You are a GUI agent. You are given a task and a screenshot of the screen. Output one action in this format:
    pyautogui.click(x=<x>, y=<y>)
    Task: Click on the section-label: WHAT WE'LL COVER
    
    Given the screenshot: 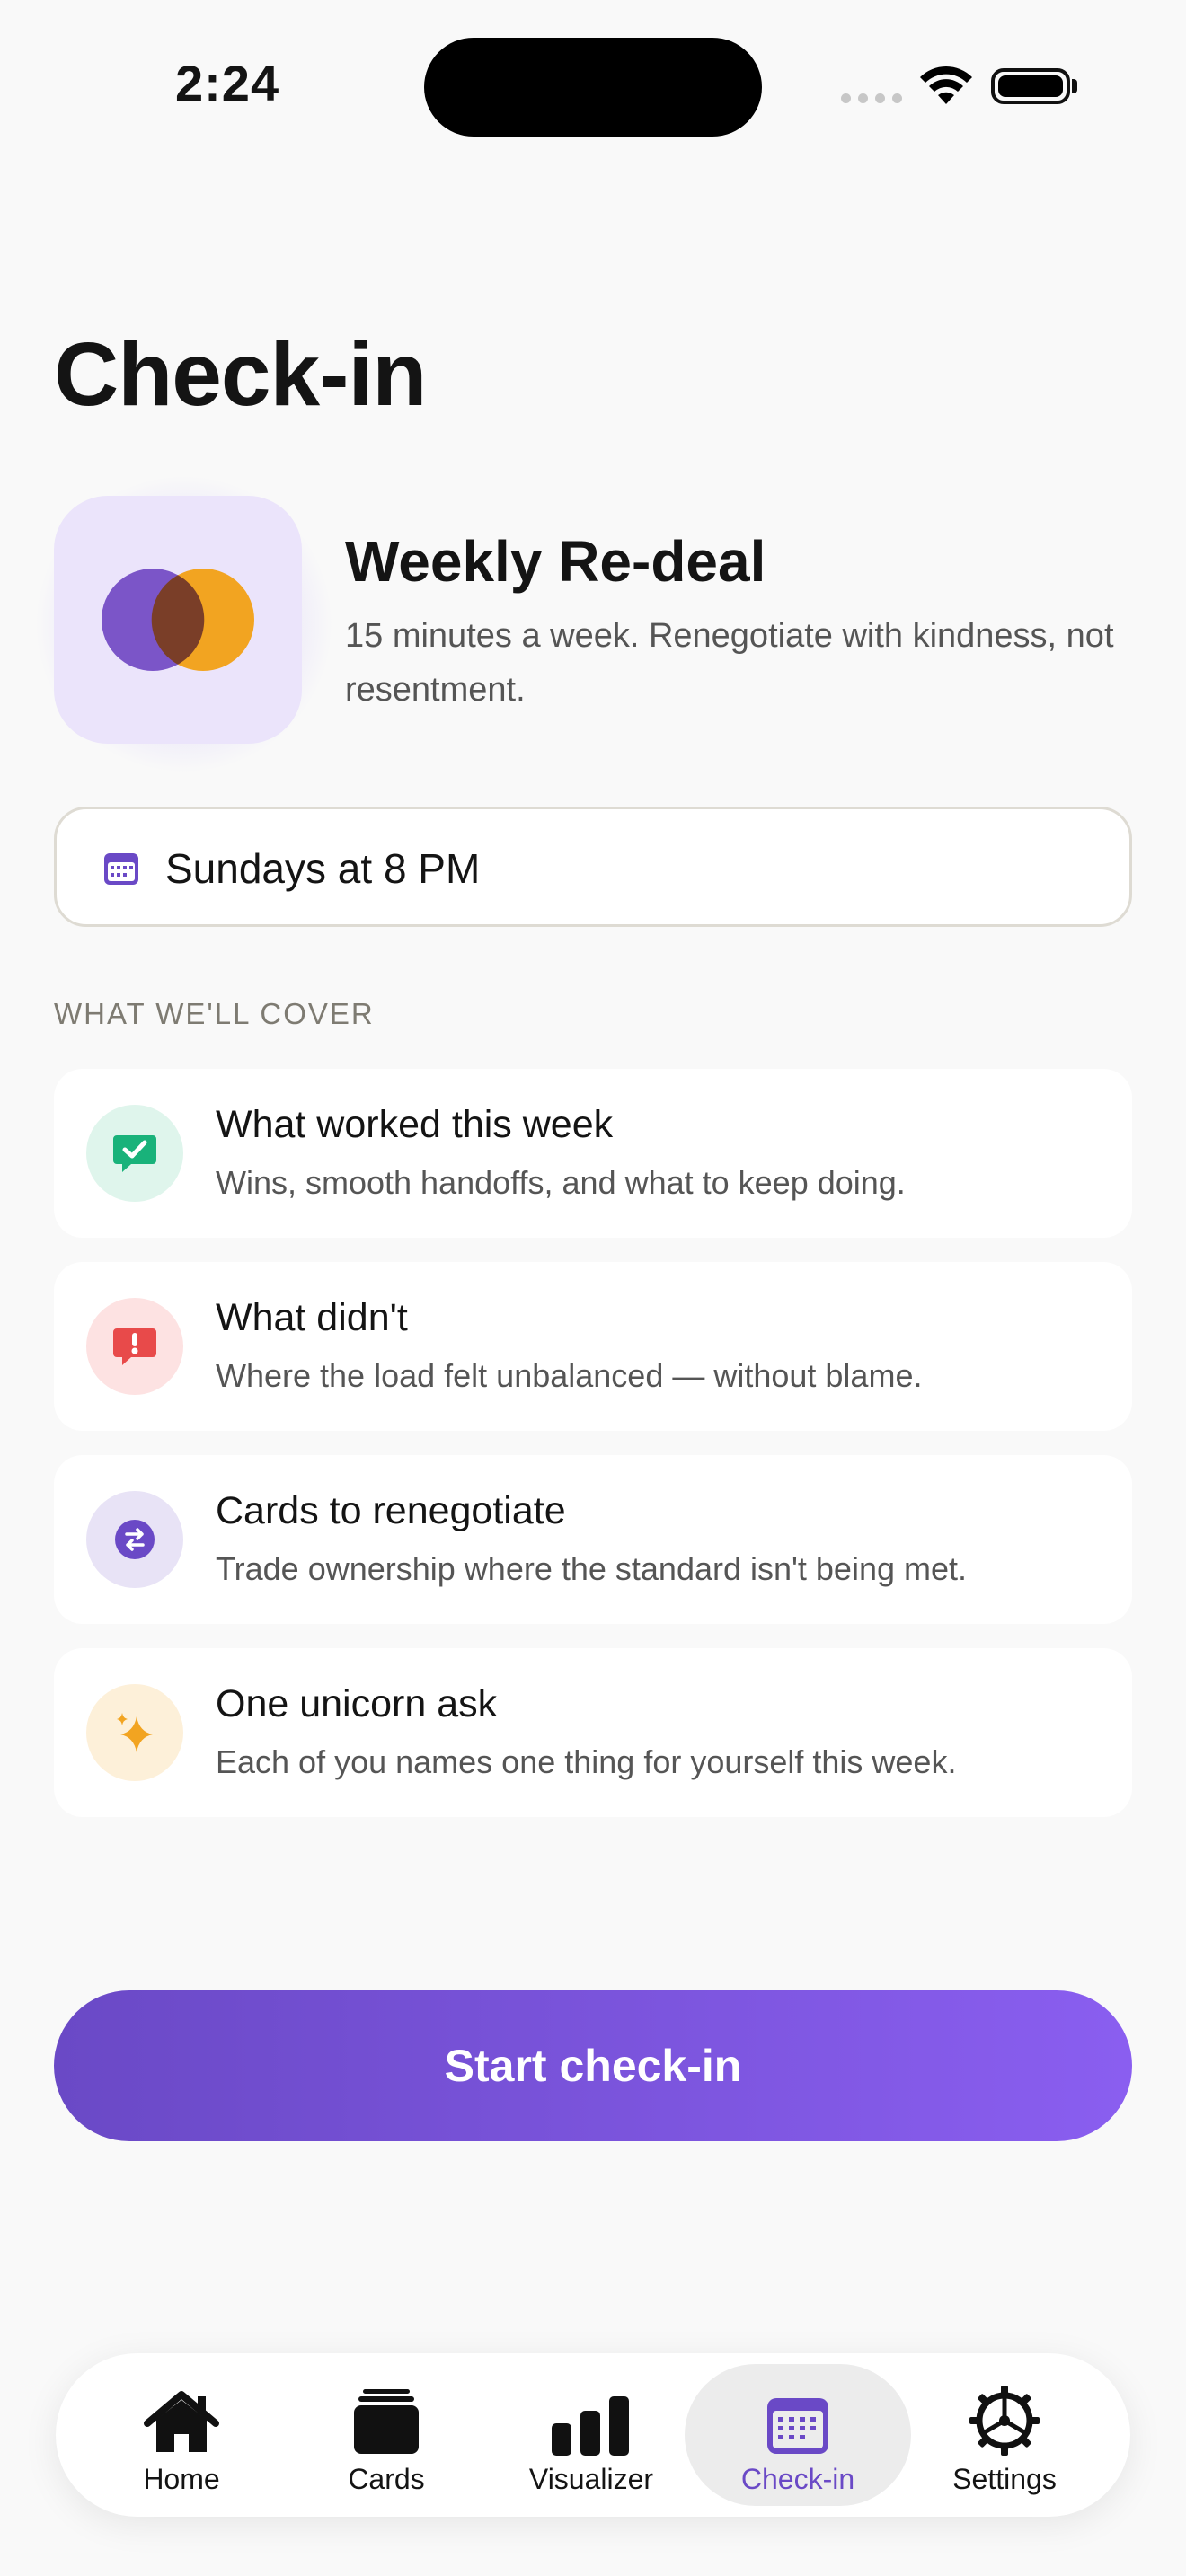 What is the action you would take?
    pyautogui.click(x=214, y=1014)
    